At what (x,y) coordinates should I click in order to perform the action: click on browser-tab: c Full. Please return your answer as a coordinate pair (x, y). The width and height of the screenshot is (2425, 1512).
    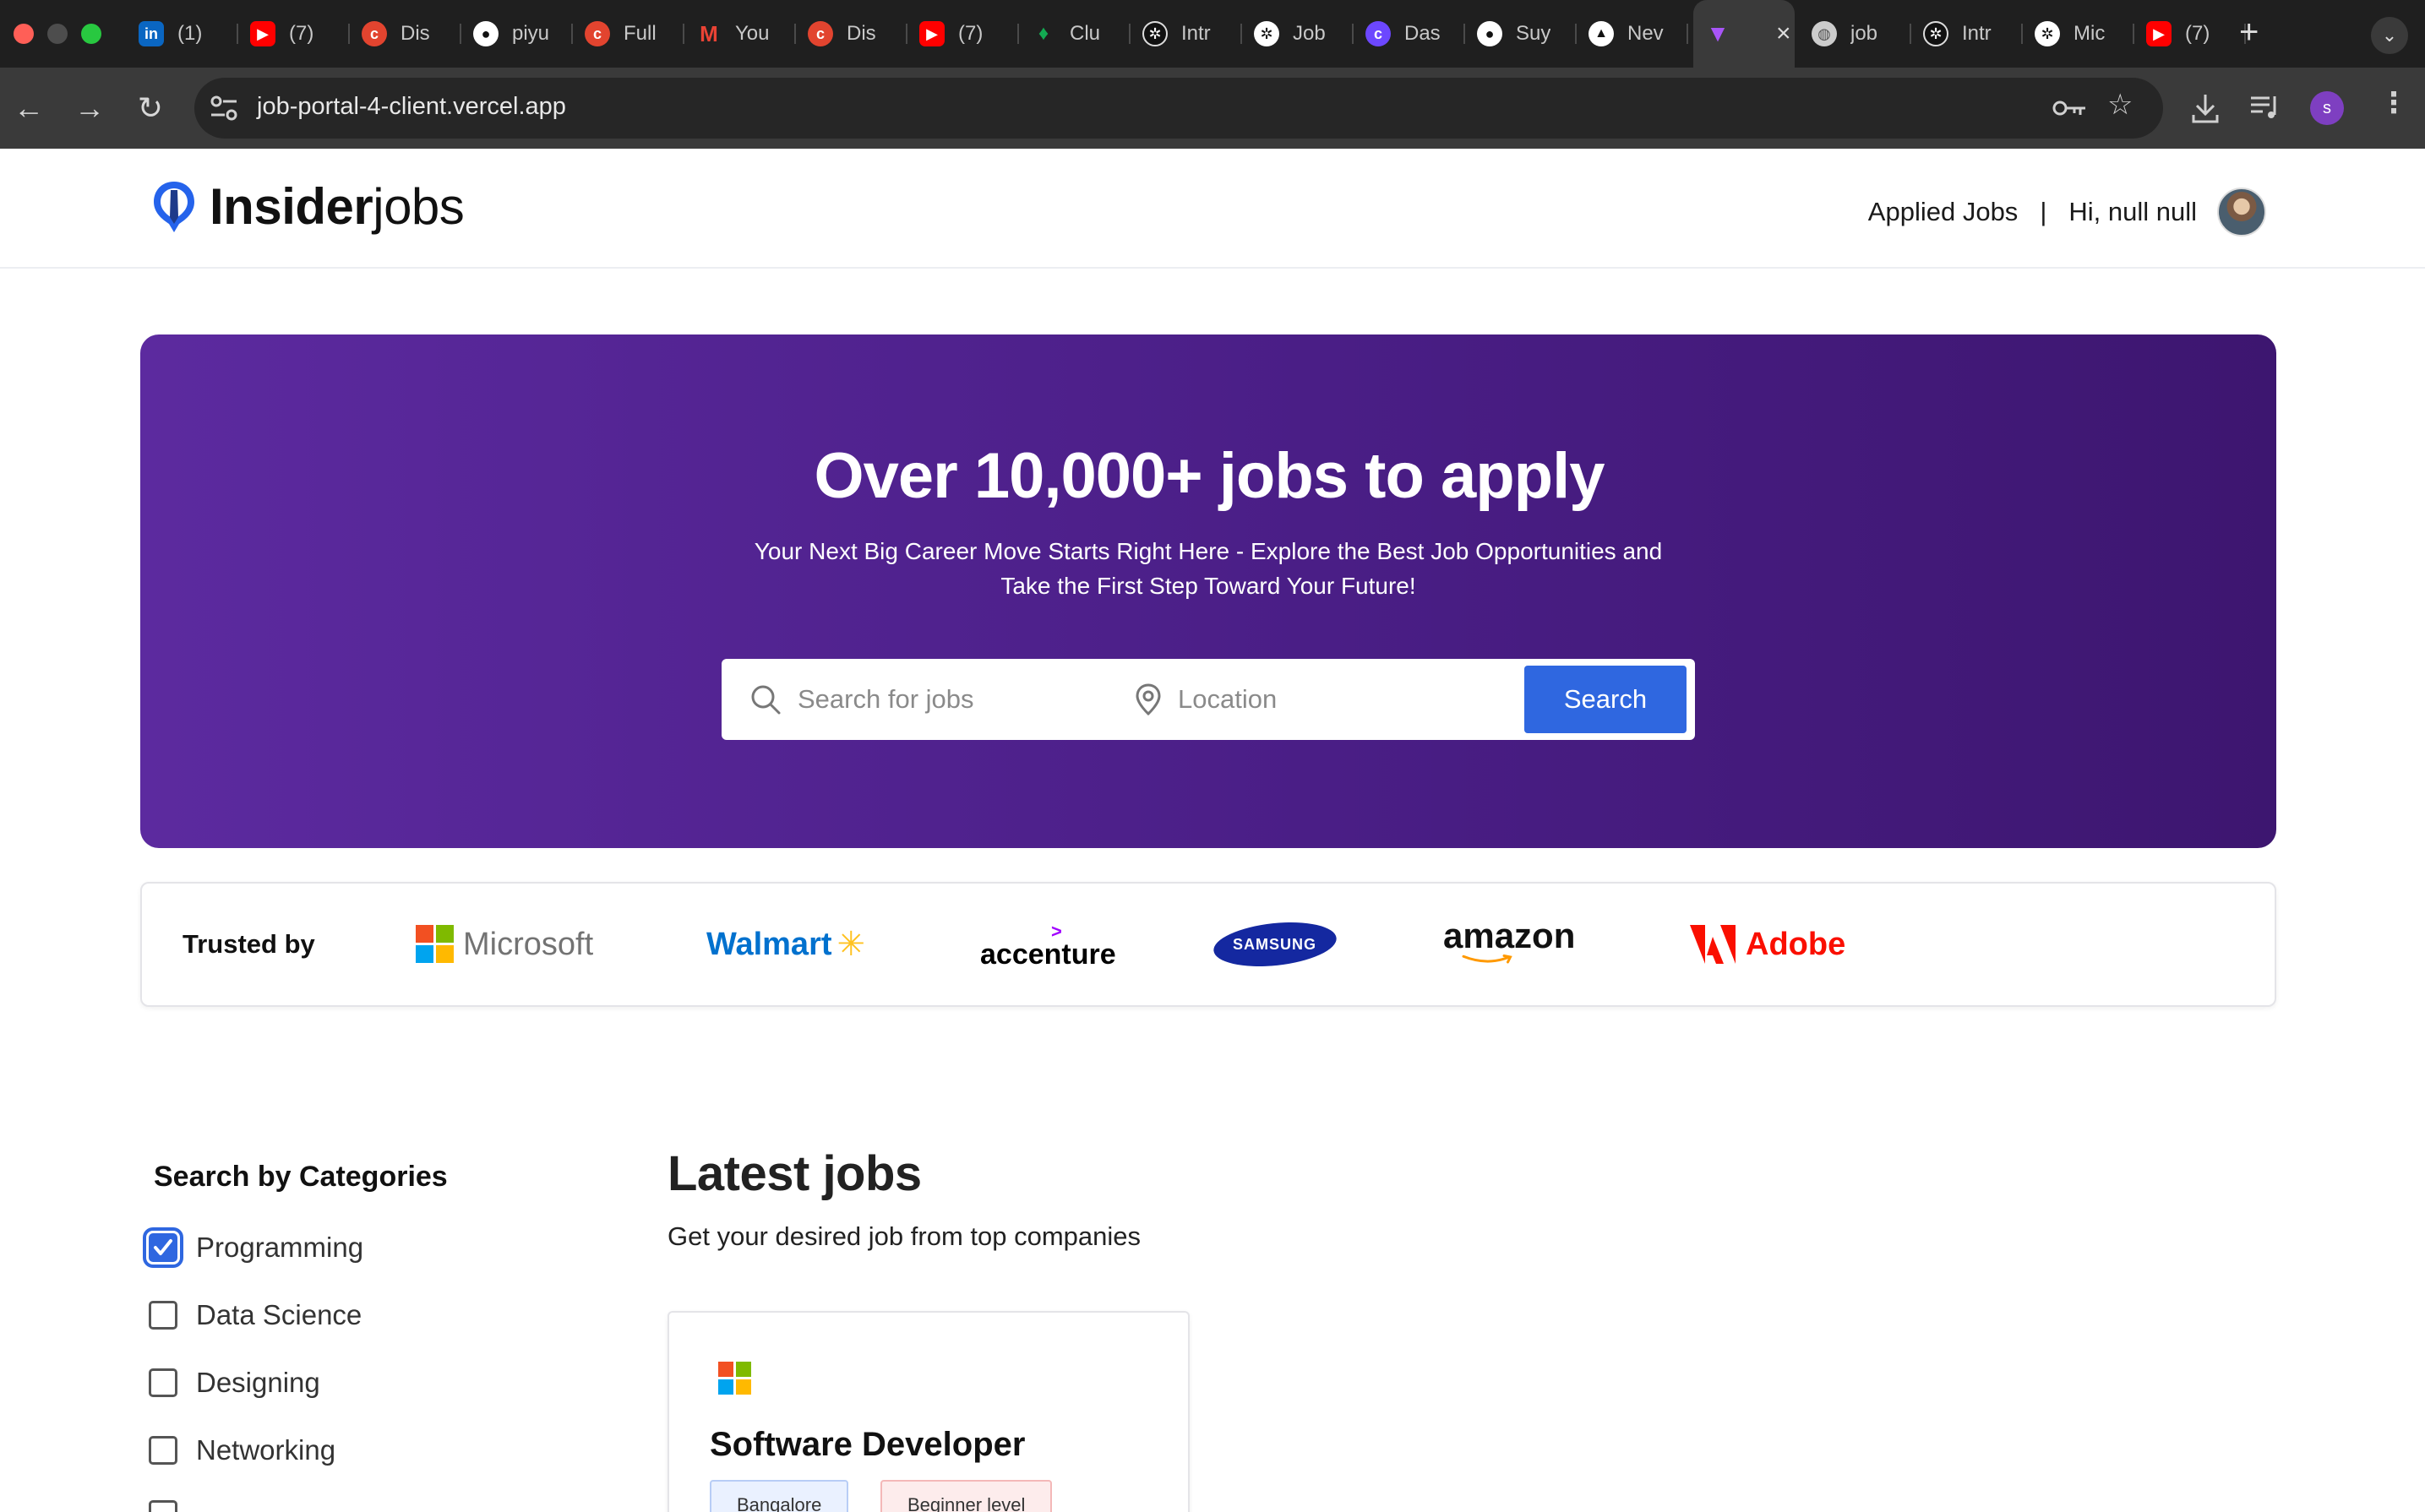
    Looking at the image, I should click on (628, 34).